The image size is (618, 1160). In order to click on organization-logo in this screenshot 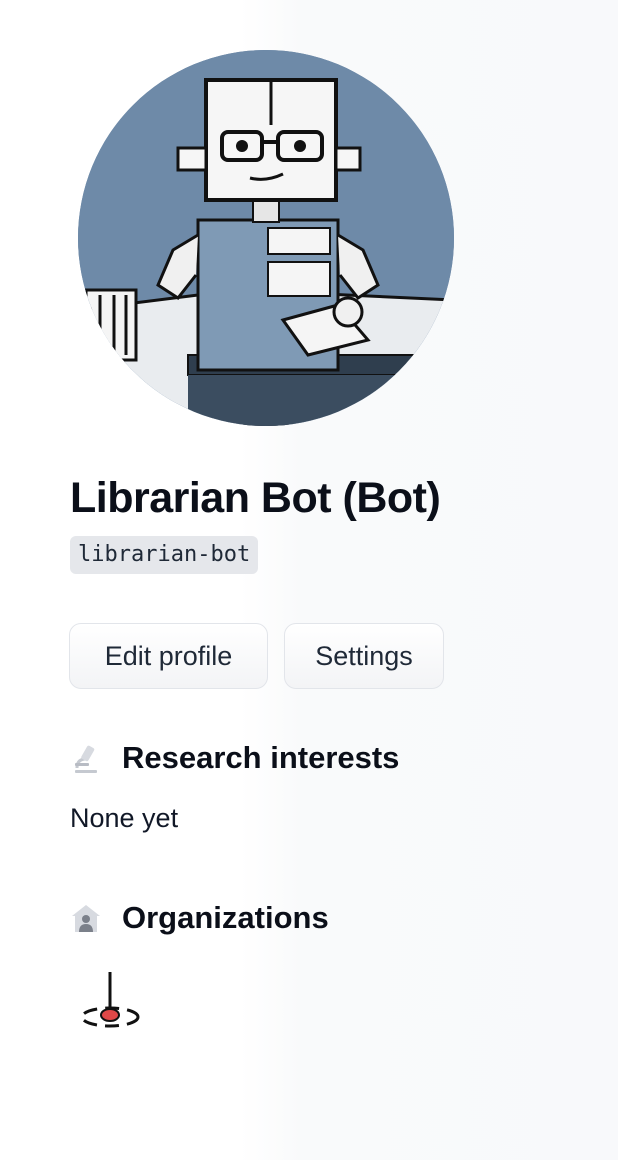, I will do `click(110, 1002)`.